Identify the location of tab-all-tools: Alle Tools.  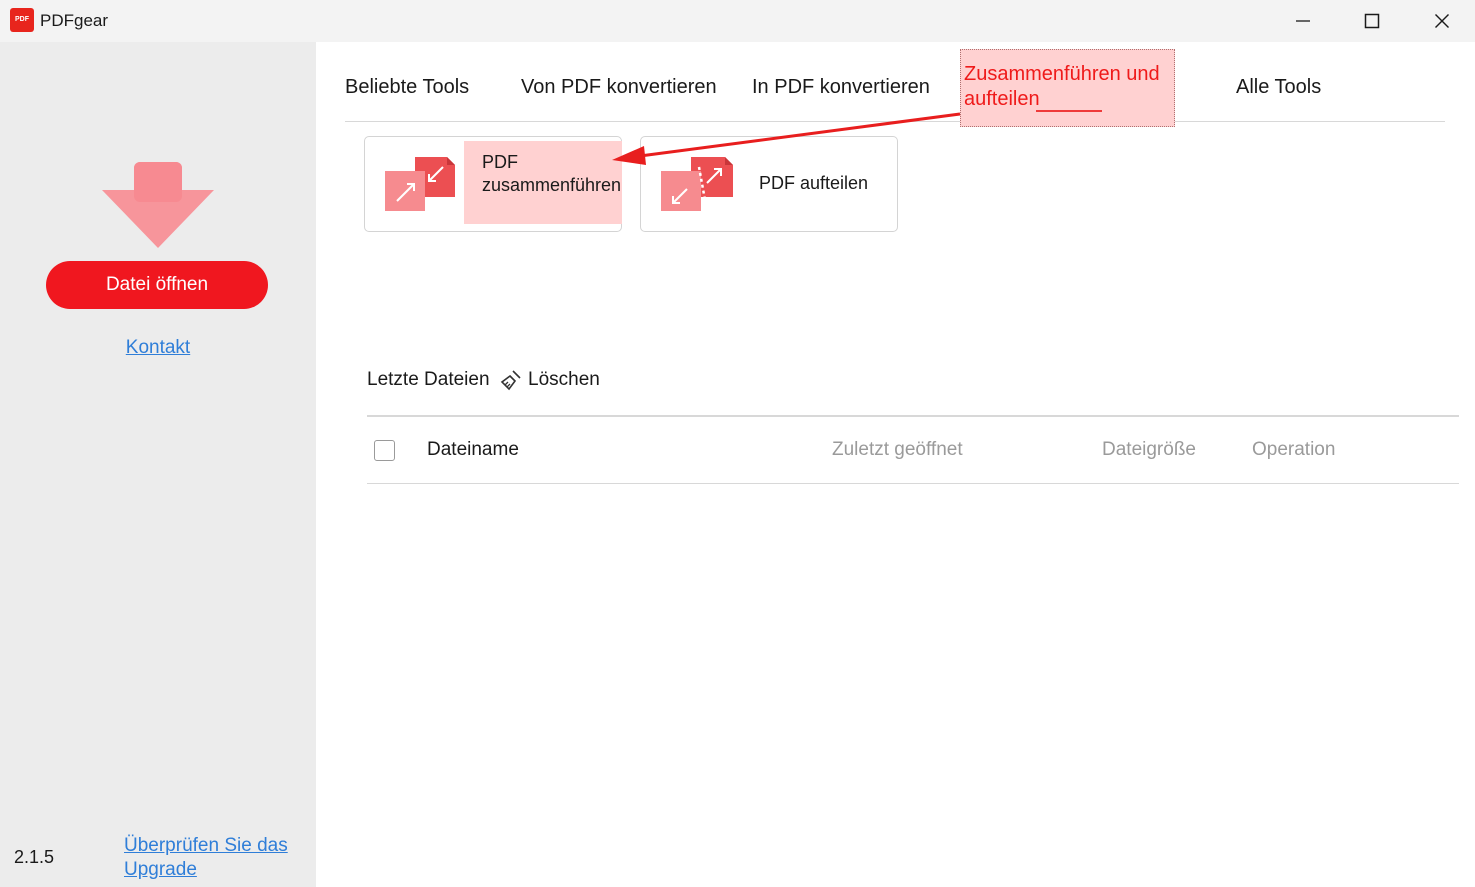
(1278, 87).